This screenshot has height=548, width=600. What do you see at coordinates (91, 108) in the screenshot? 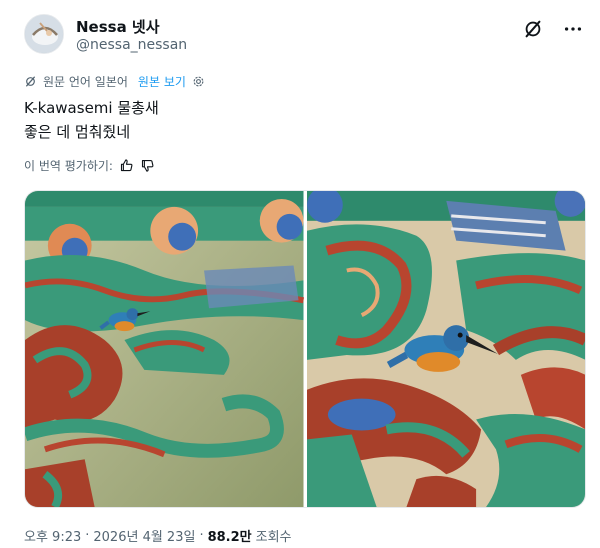
I see `tweet-line-1: K-kawasemi 물총새` at bounding box center [91, 108].